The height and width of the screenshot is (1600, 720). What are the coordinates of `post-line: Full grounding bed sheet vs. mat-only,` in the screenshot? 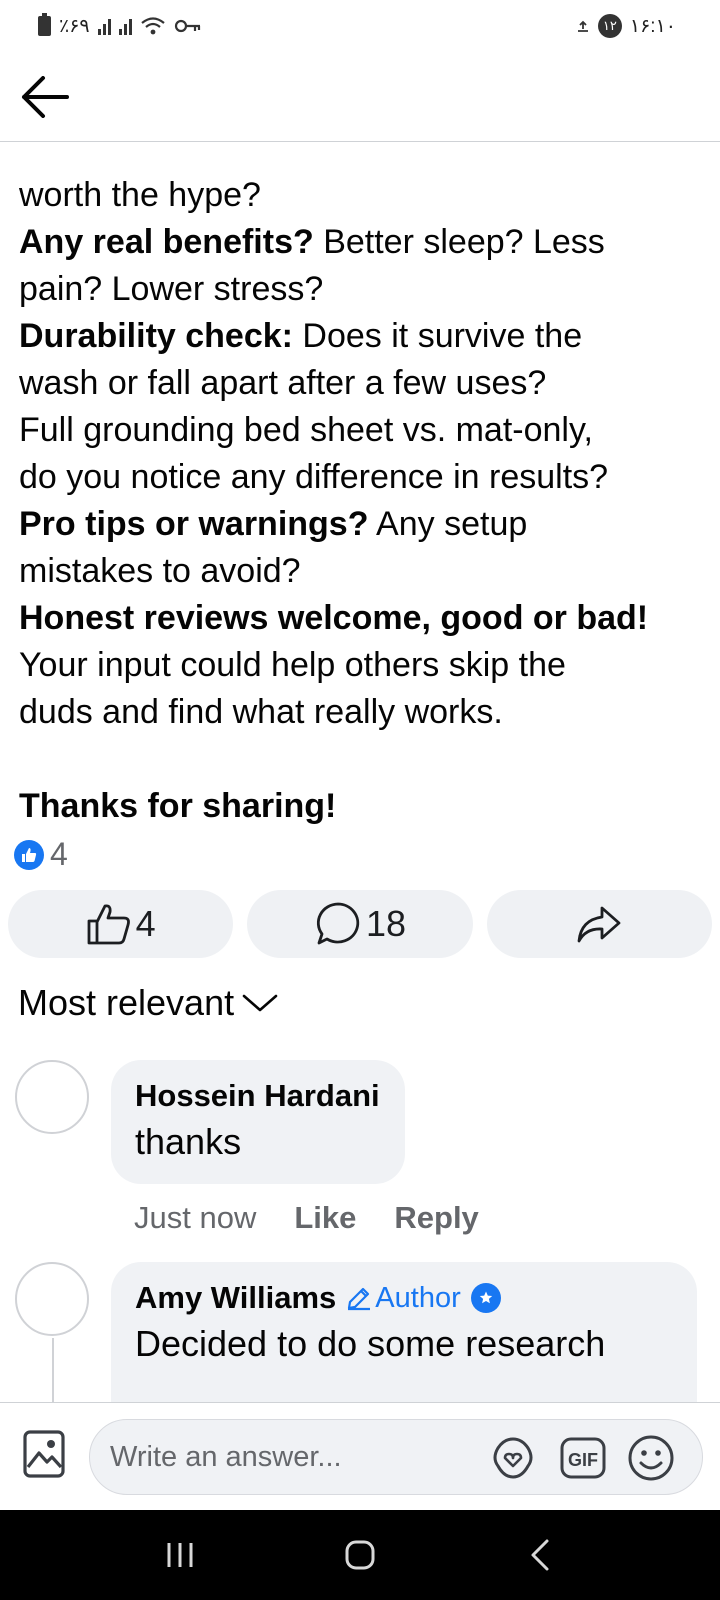 It's located at (306, 430).